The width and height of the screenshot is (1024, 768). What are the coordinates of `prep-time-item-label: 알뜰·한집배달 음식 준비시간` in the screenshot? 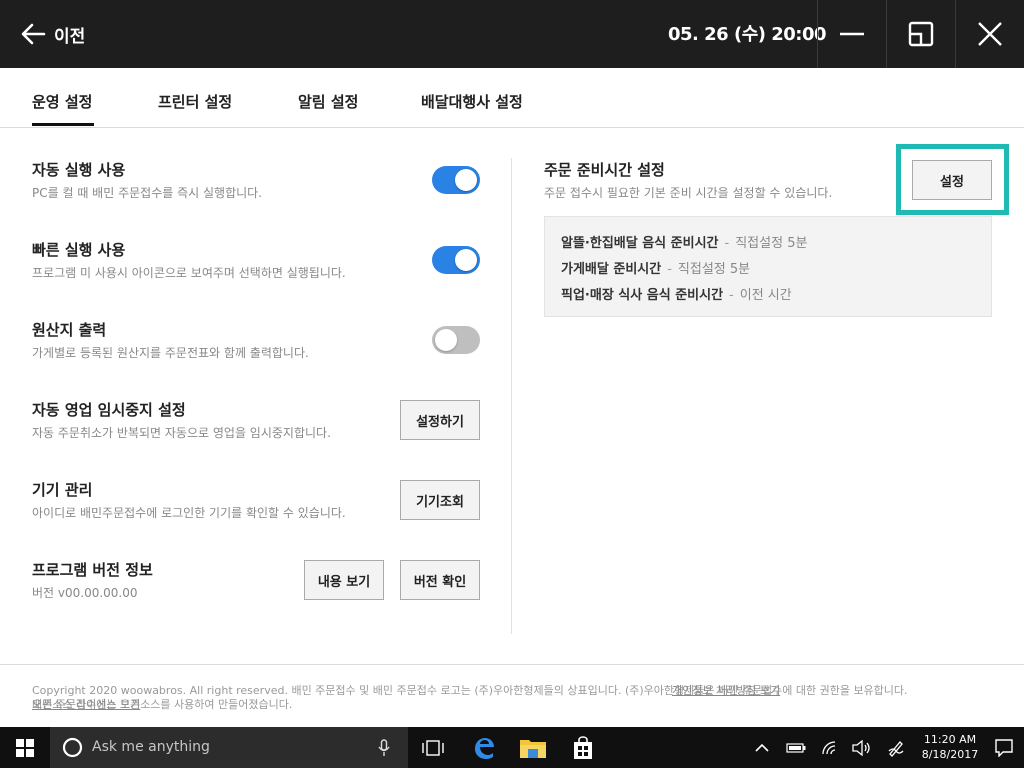 It's located at (640, 243).